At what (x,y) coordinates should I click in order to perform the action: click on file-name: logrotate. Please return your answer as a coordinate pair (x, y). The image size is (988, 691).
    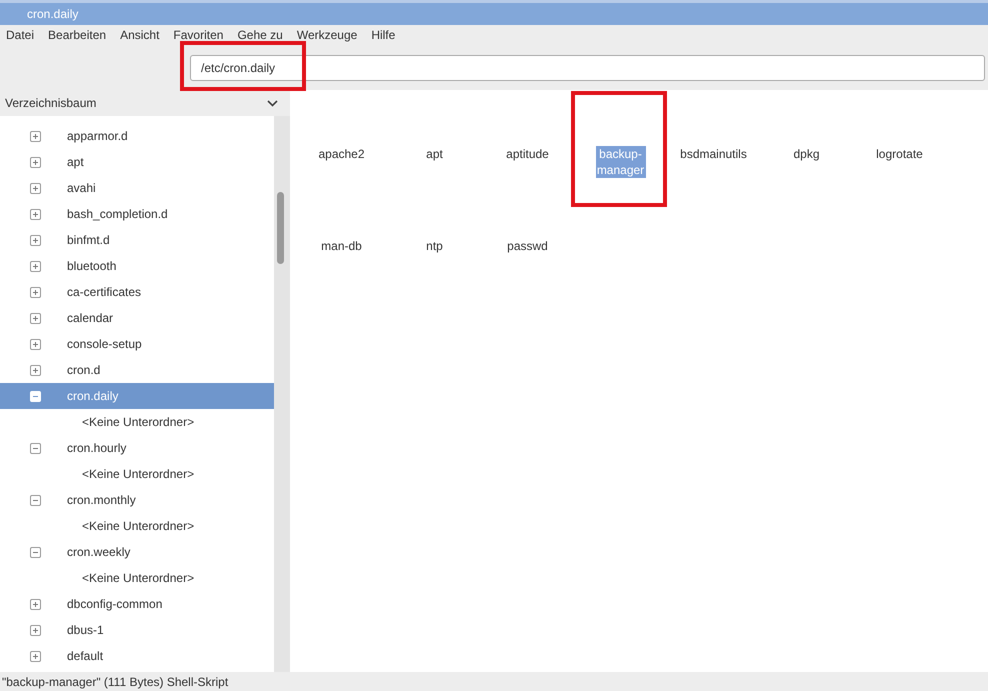
    Looking at the image, I should click on (899, 154).